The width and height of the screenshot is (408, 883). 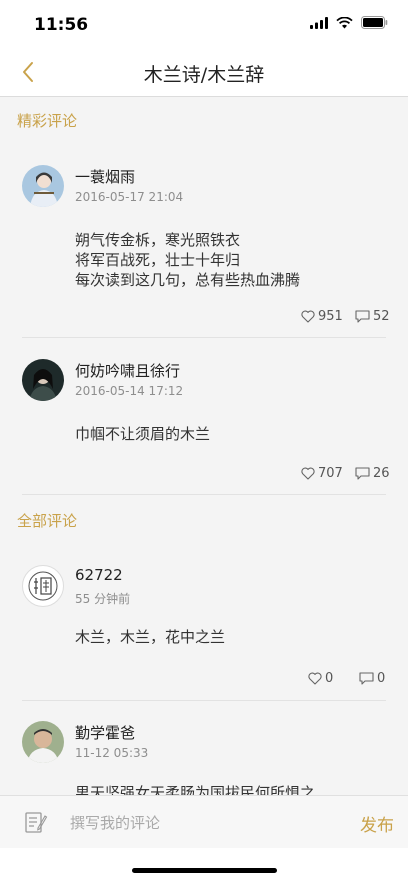 I want to click on reply-button: 52, so click(x=372, y=316).